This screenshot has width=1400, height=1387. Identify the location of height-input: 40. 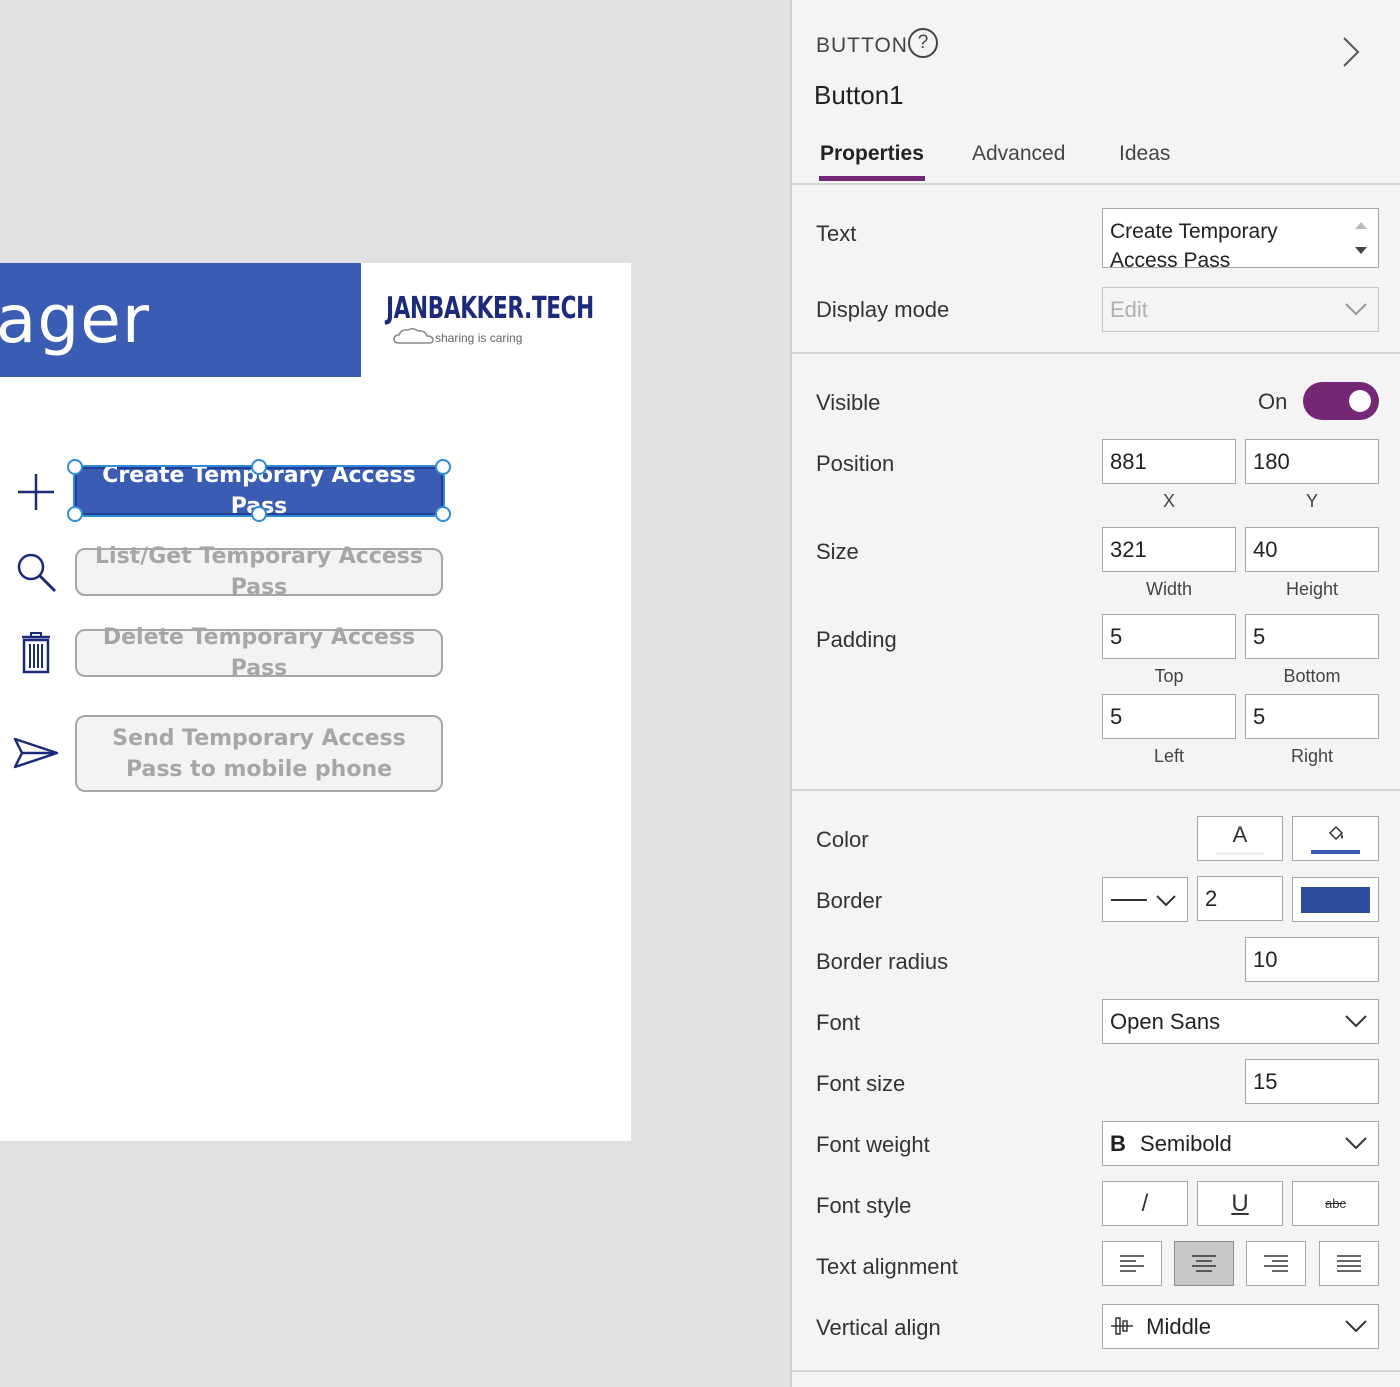
(1312, 549).